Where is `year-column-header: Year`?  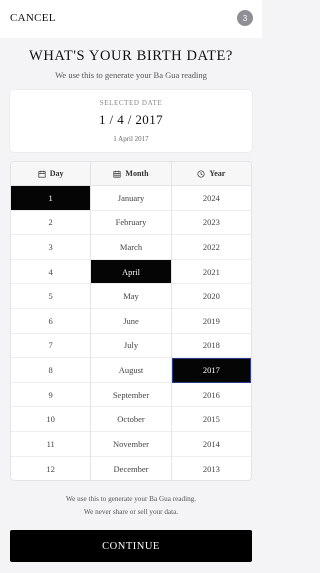 year-column-header: Year is located at coordinates (211, 173).